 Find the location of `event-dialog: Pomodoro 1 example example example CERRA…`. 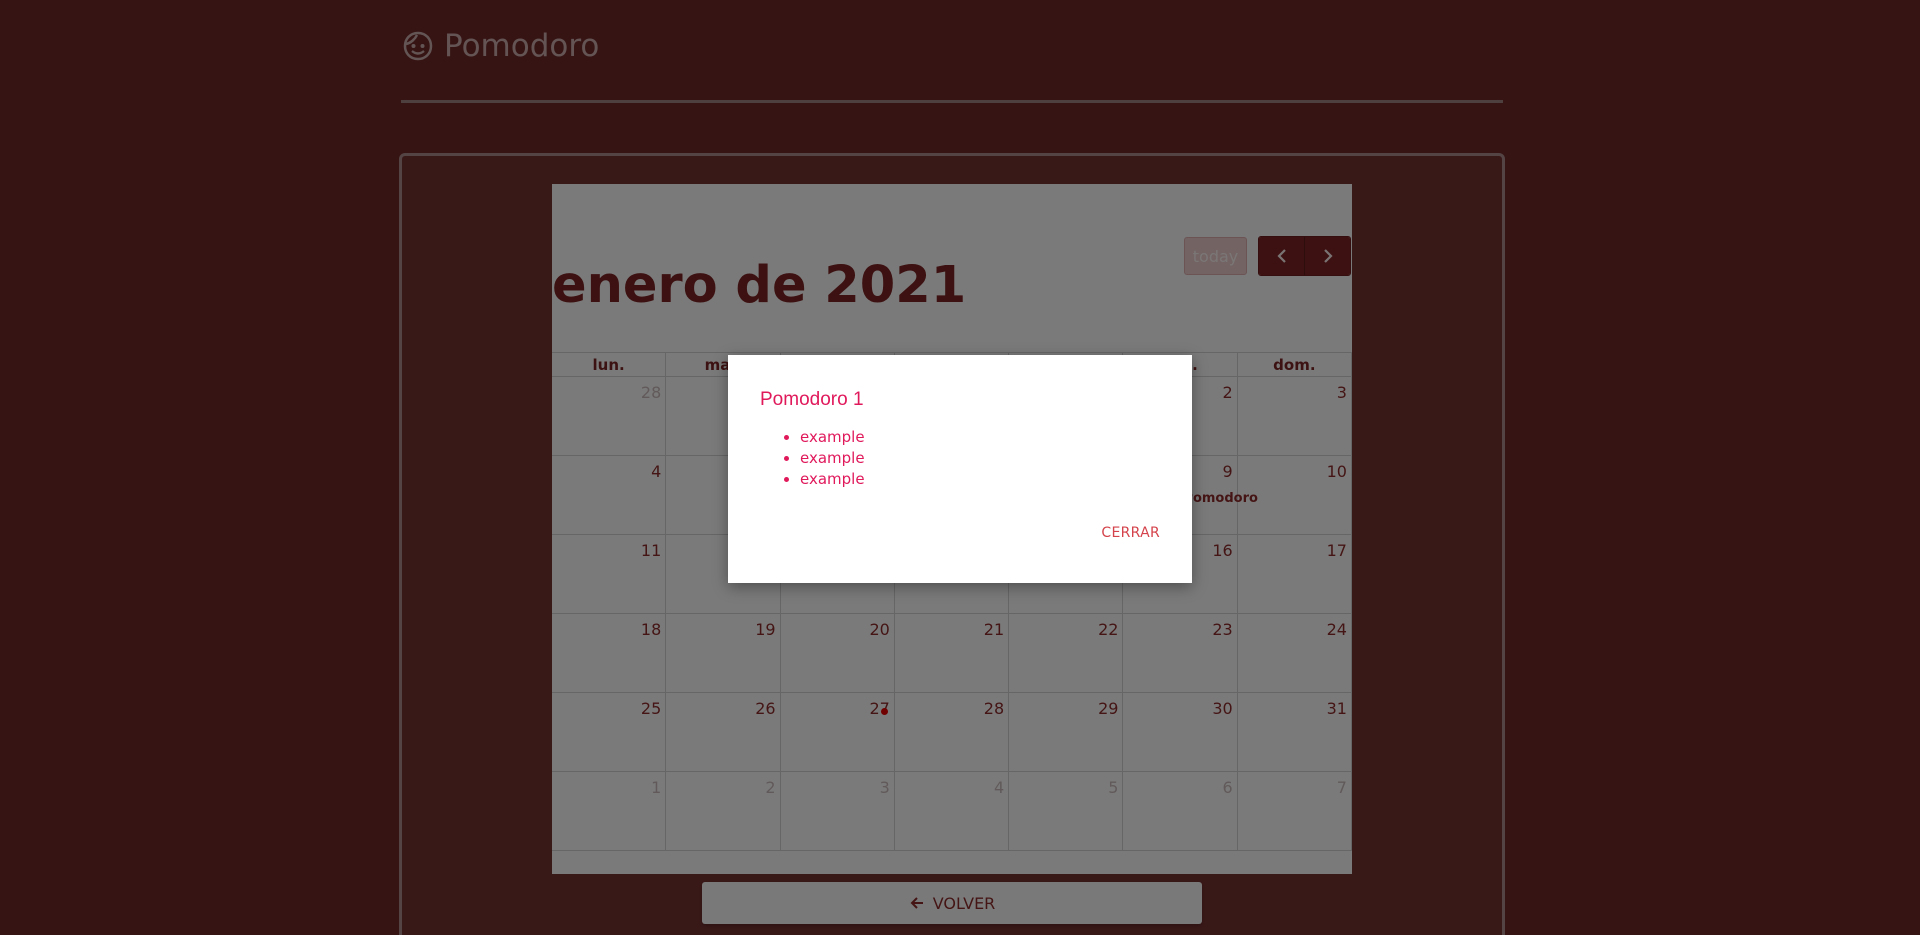

event-dialog: Pomodoro 1 example example example CERRA… is located at coordinates (960, 469).